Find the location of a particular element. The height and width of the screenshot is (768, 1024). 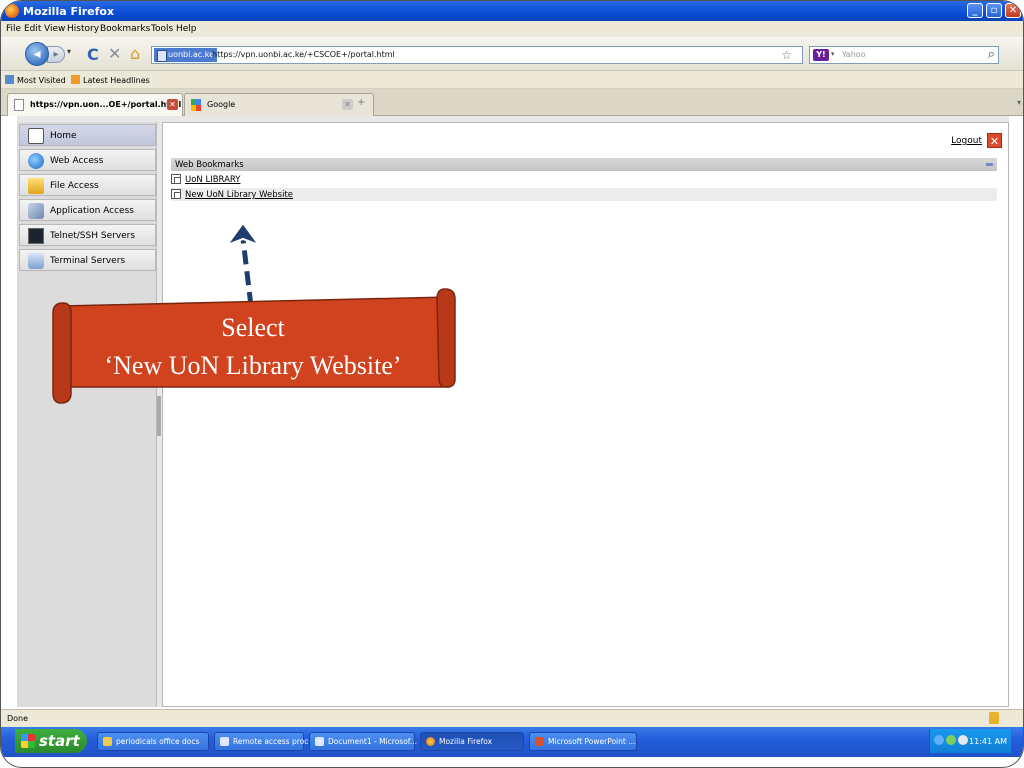

minimize-button: _ is located at coordinates (975, 10).